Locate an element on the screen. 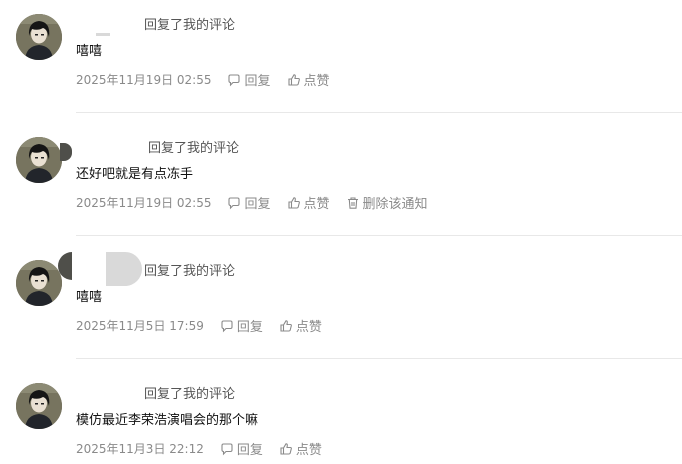 The width and height of the screenshot is (682, 464). comment-meta: 2025年11月19日 02:55 回复 点赞 is located at coordinates (211, 79).